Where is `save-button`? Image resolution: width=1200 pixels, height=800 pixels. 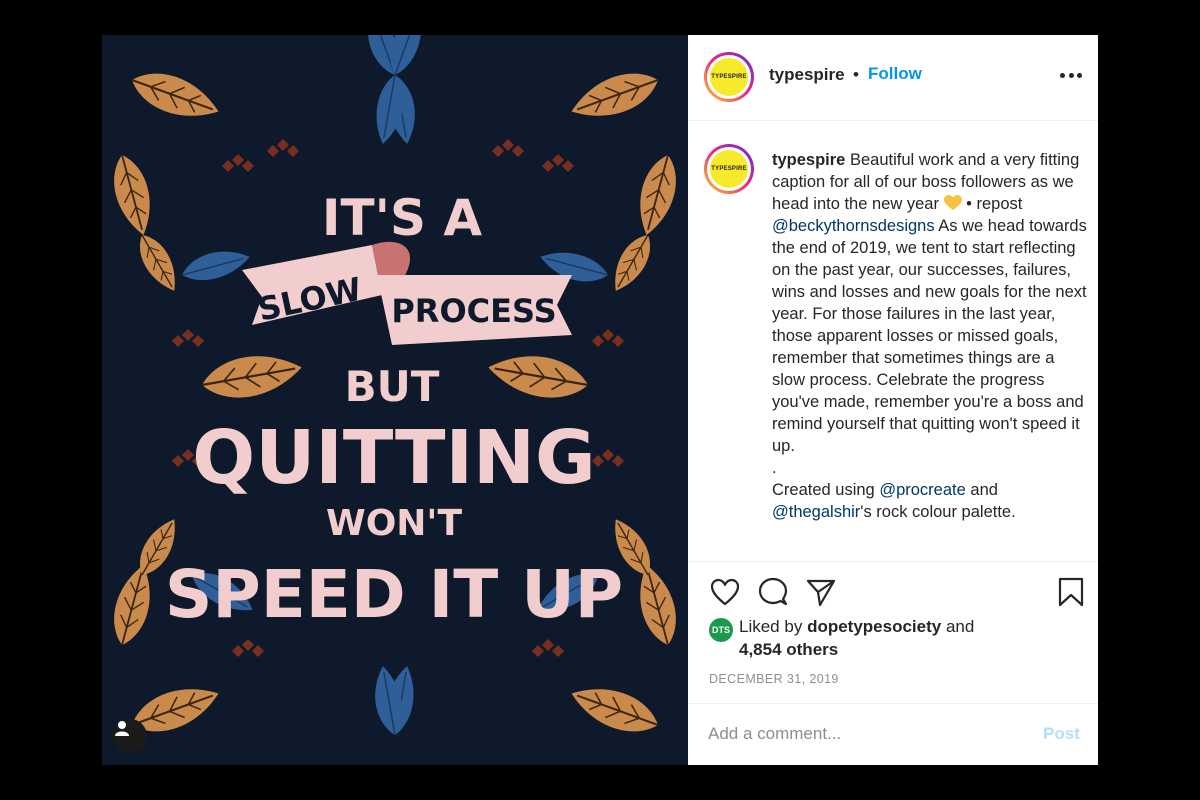 save-button is located at coordinates (1071, 592).